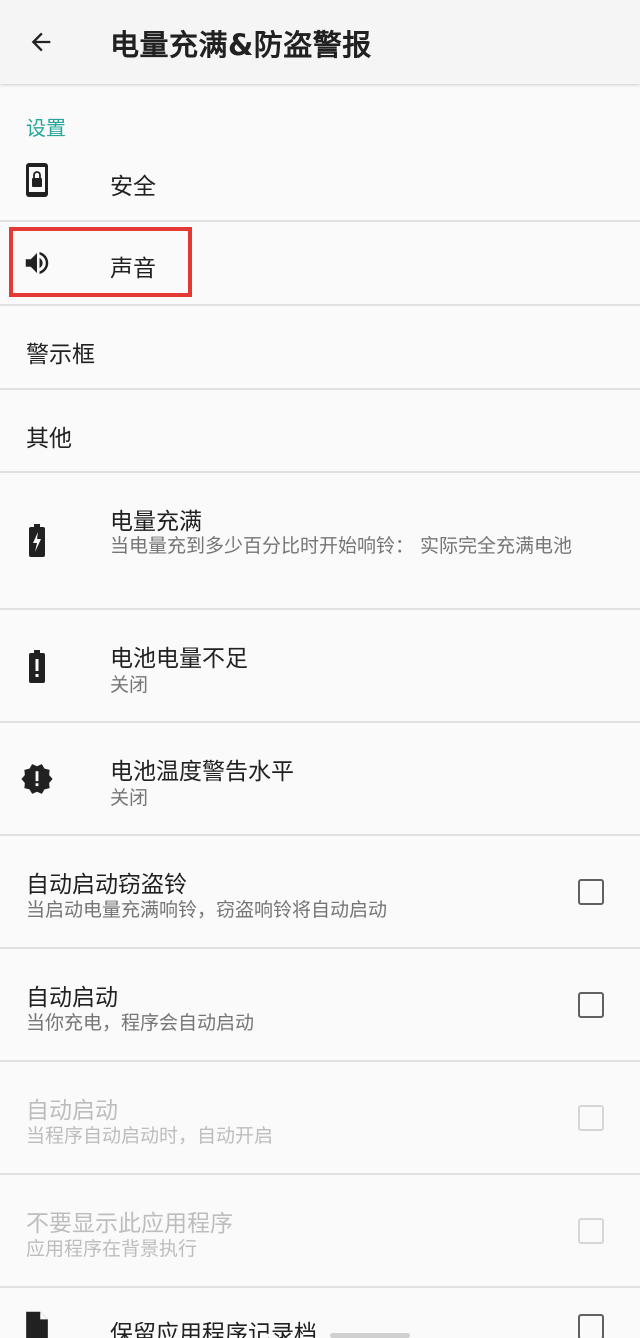  Describe the element at coordinates (156, 522) in the screenshot. I see `settings-item-title: 电量充满` at that location.